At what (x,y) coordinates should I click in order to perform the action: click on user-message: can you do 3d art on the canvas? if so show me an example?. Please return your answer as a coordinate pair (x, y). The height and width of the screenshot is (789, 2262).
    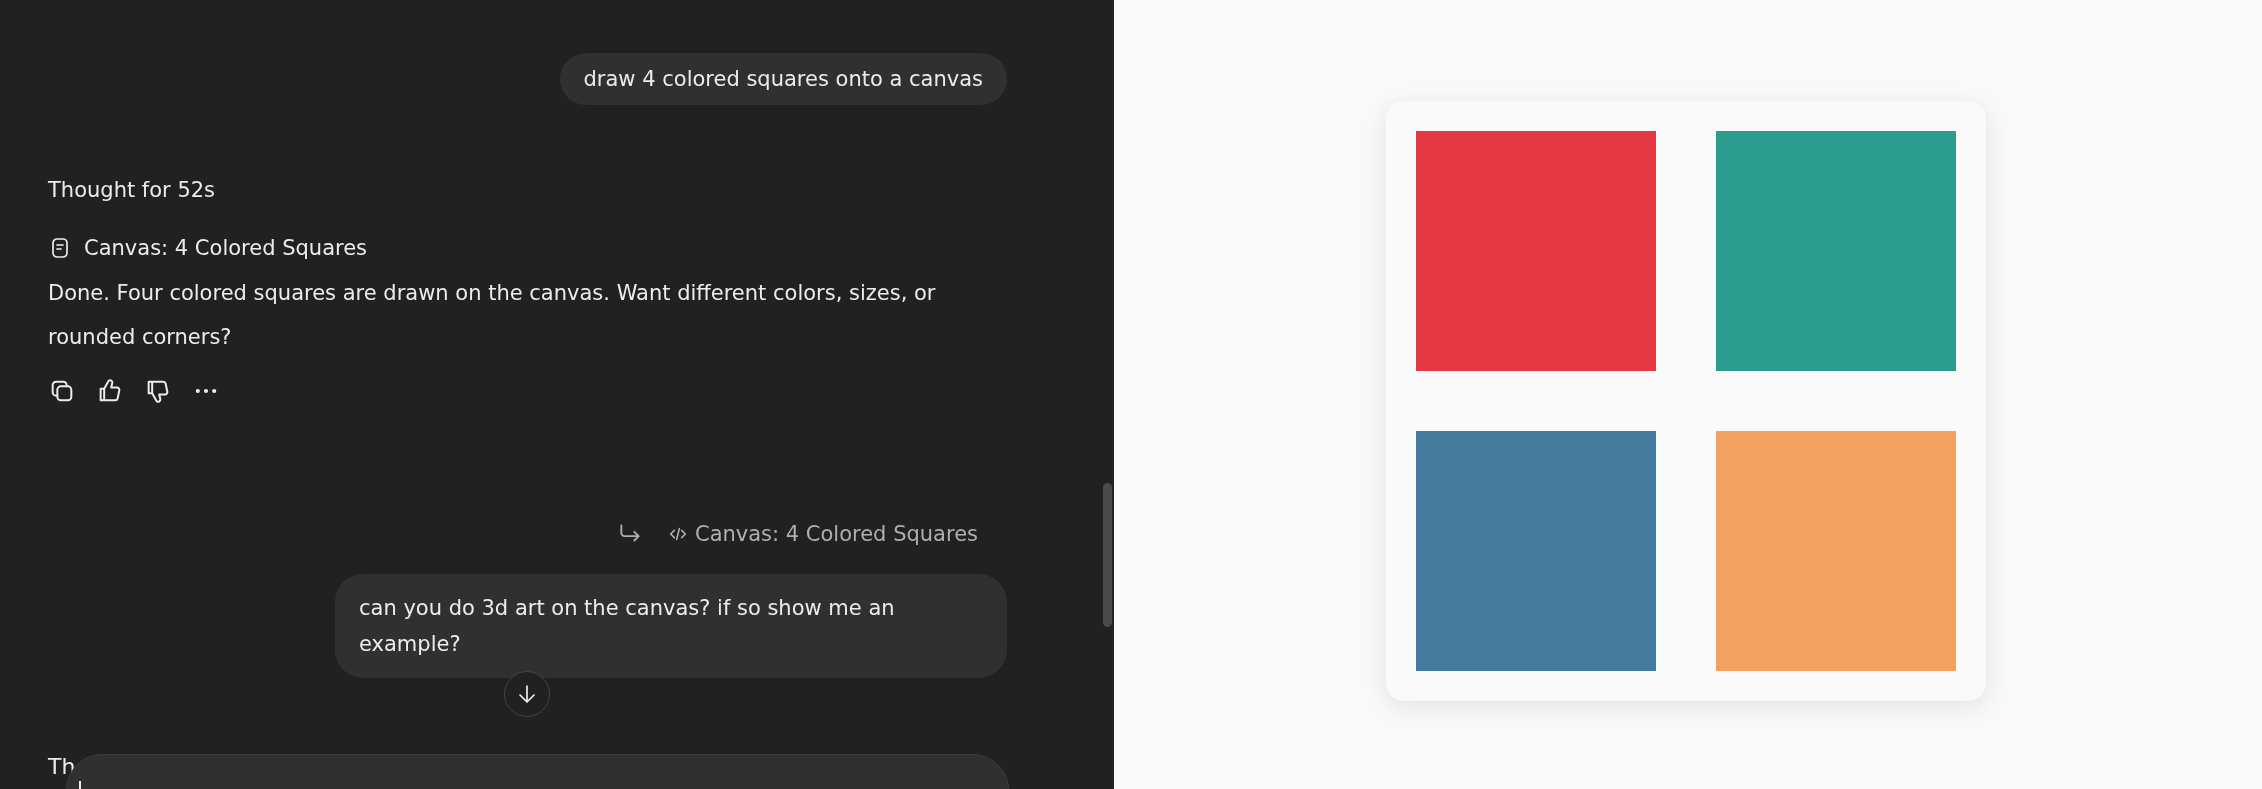
    Looking at the image, I should click on (671, 626).